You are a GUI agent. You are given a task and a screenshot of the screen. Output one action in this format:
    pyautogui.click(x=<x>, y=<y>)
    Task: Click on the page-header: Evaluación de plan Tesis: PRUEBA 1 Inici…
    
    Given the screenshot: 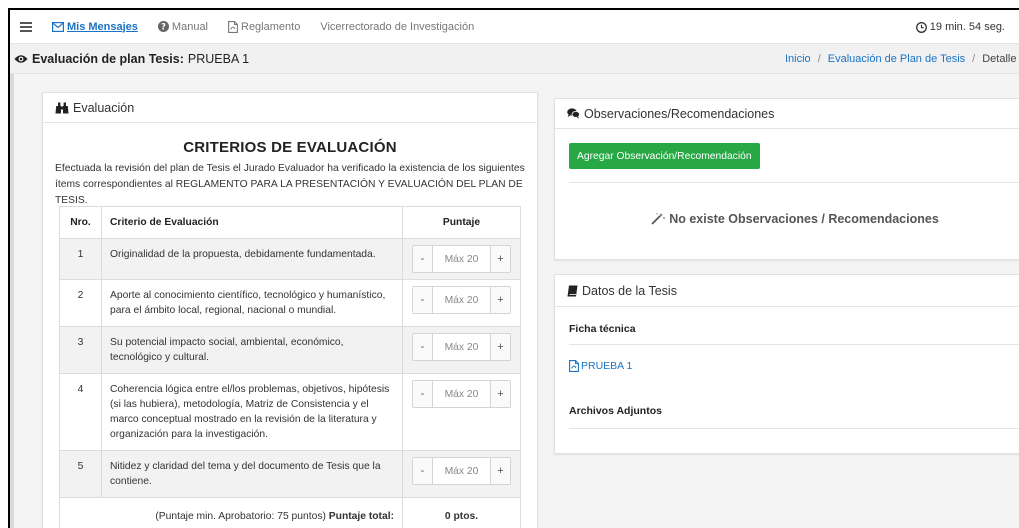 What is the action you would take?
    pyautogui.click(x=514, y=59)
    